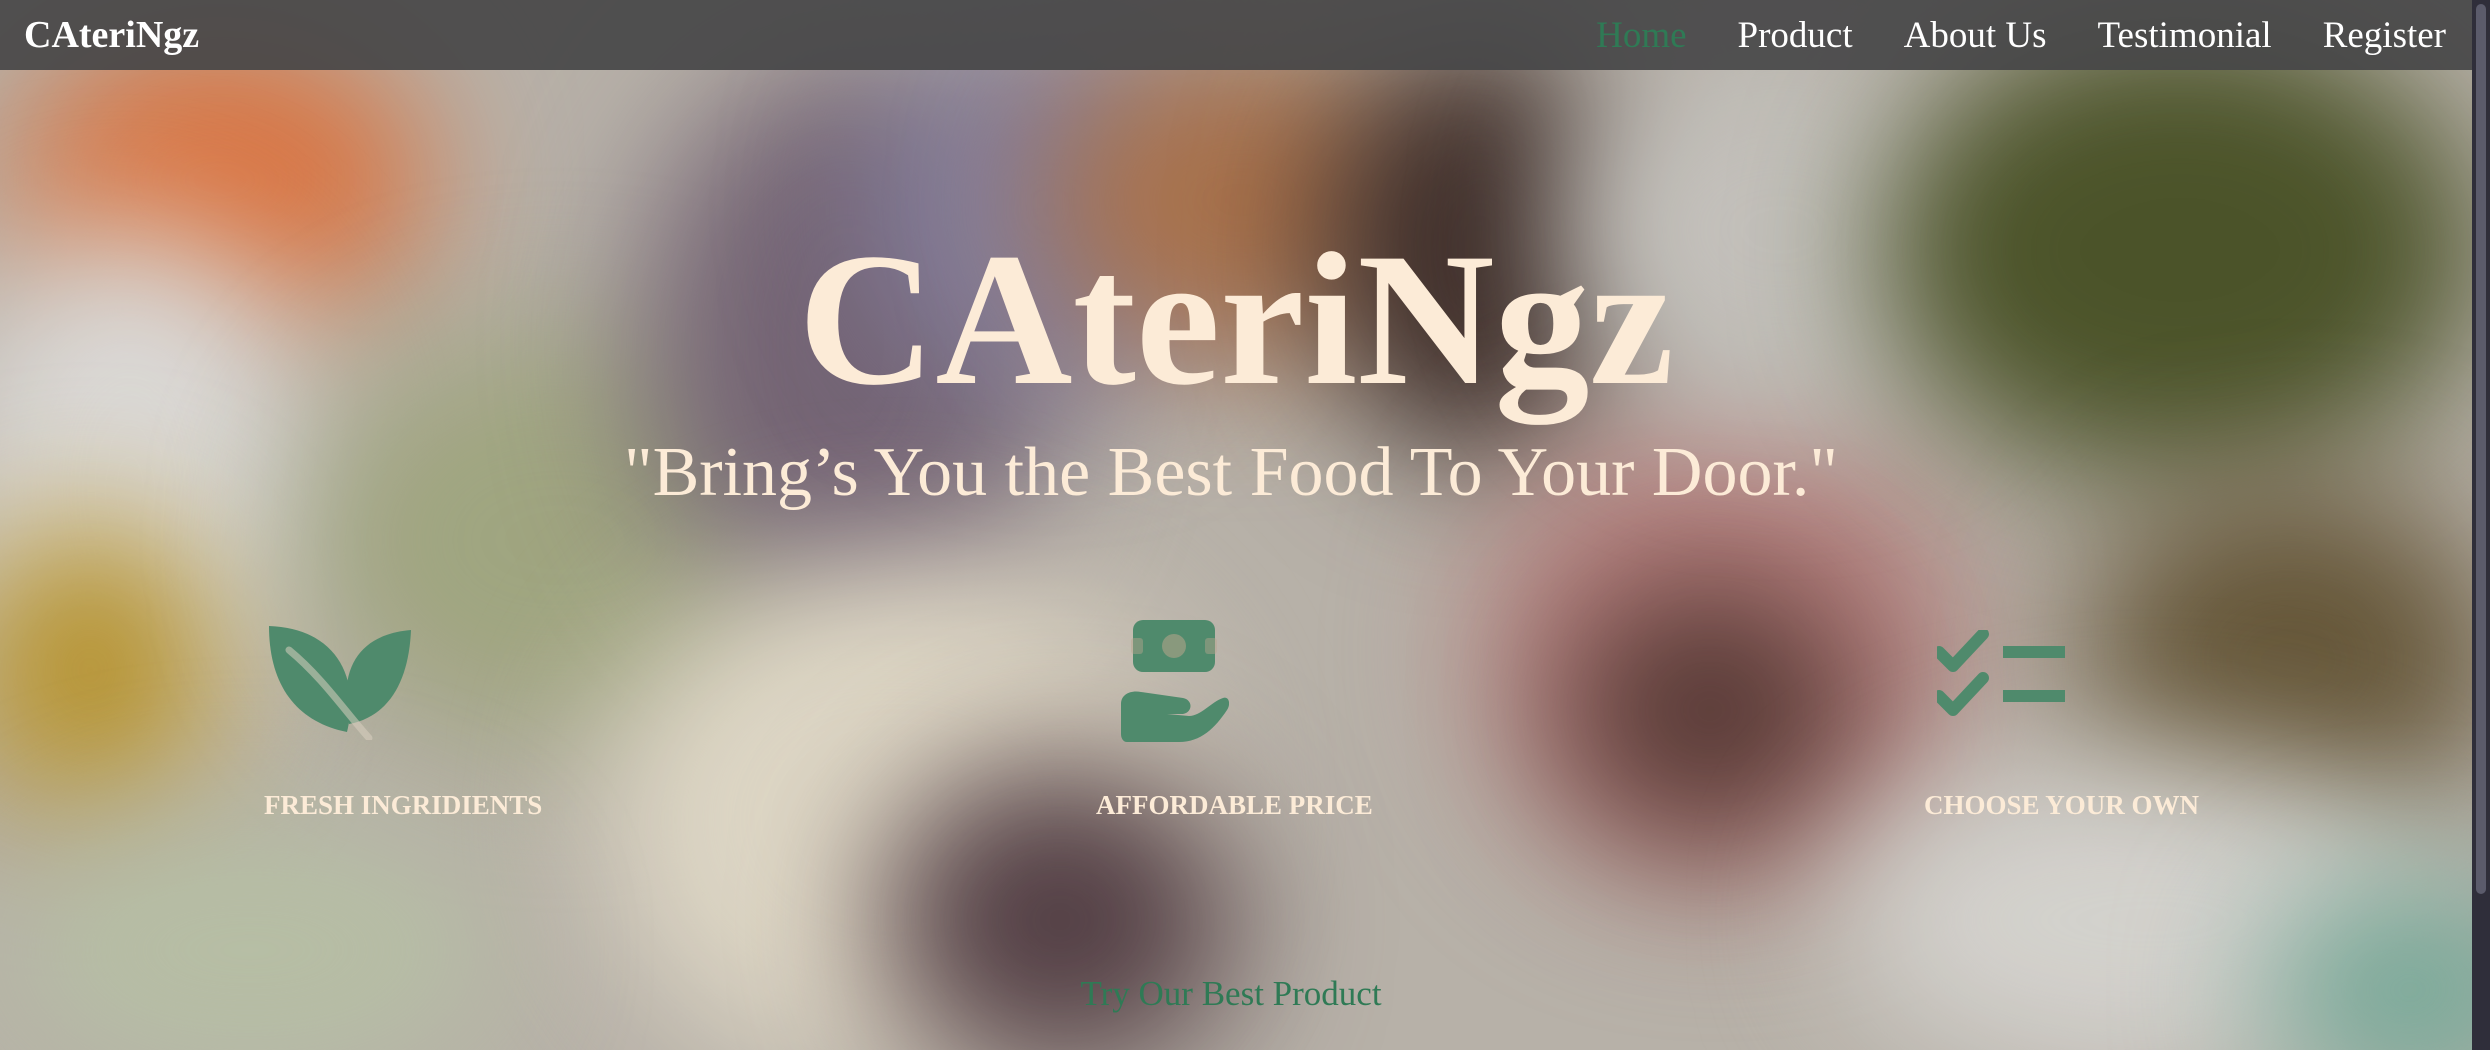 The height and width of the screenshot is (1050, 2490). What do you see at coordinates (2481, 449) in the screenshot?
I see `scrollbar-thumb` at bounding box center [2481, 449].